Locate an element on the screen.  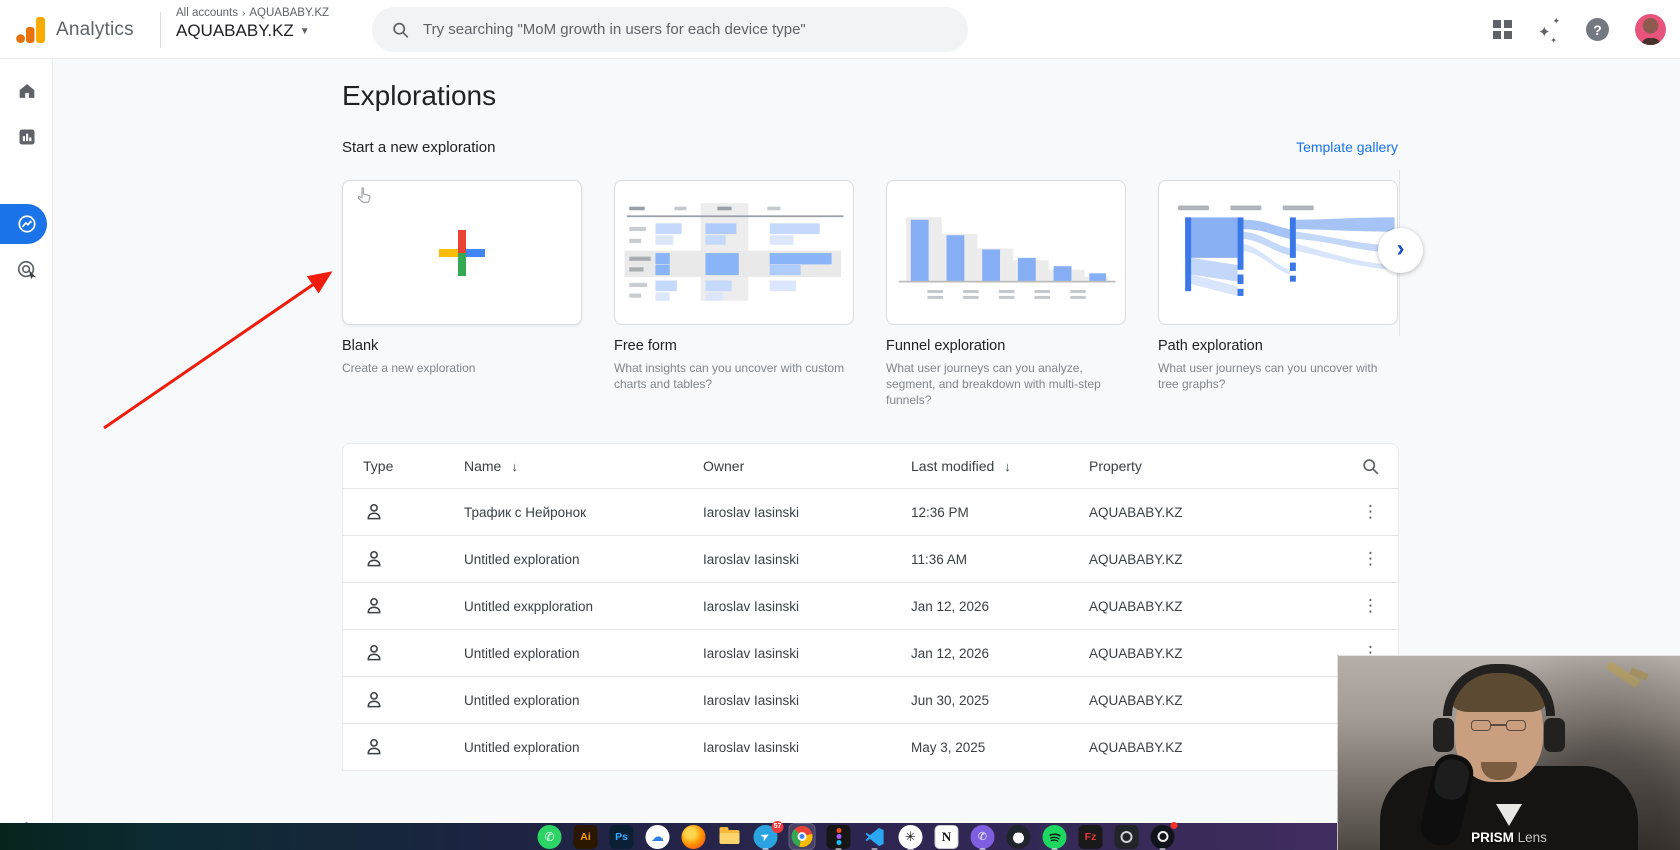
notion-icon: N is located at coordinates (946, 836).